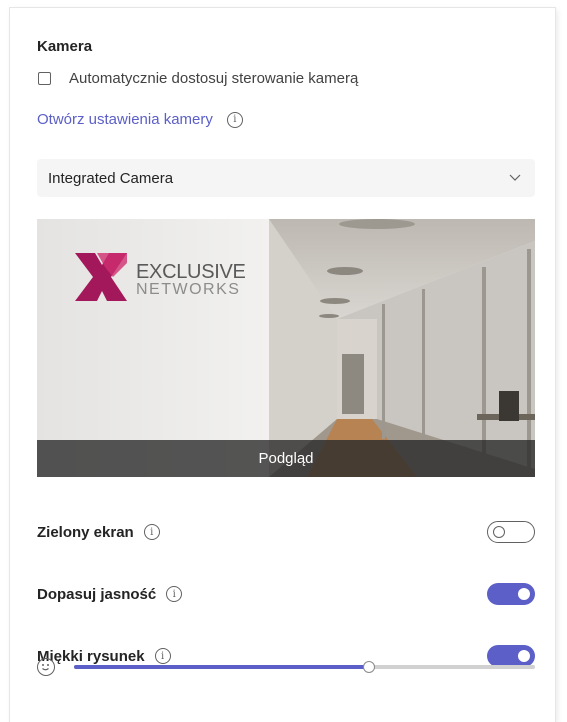  Describe the element at coordinates (286, 178) in the screenshot. I see `camera-select: Integrated Camera` at that location.